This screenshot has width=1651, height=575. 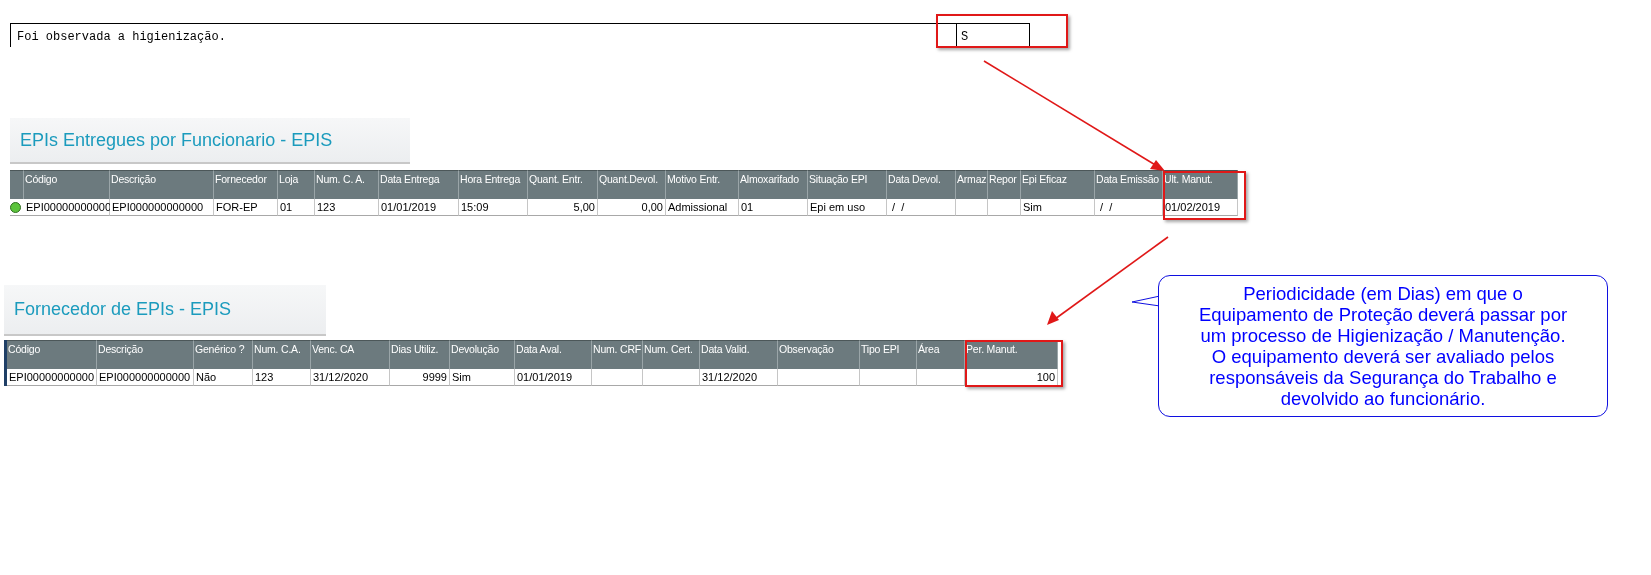 What do you see at coordinates (493, 184) in the screenshot?
I see `column-header: Hora Entrega` at bounding box center [493, 184].